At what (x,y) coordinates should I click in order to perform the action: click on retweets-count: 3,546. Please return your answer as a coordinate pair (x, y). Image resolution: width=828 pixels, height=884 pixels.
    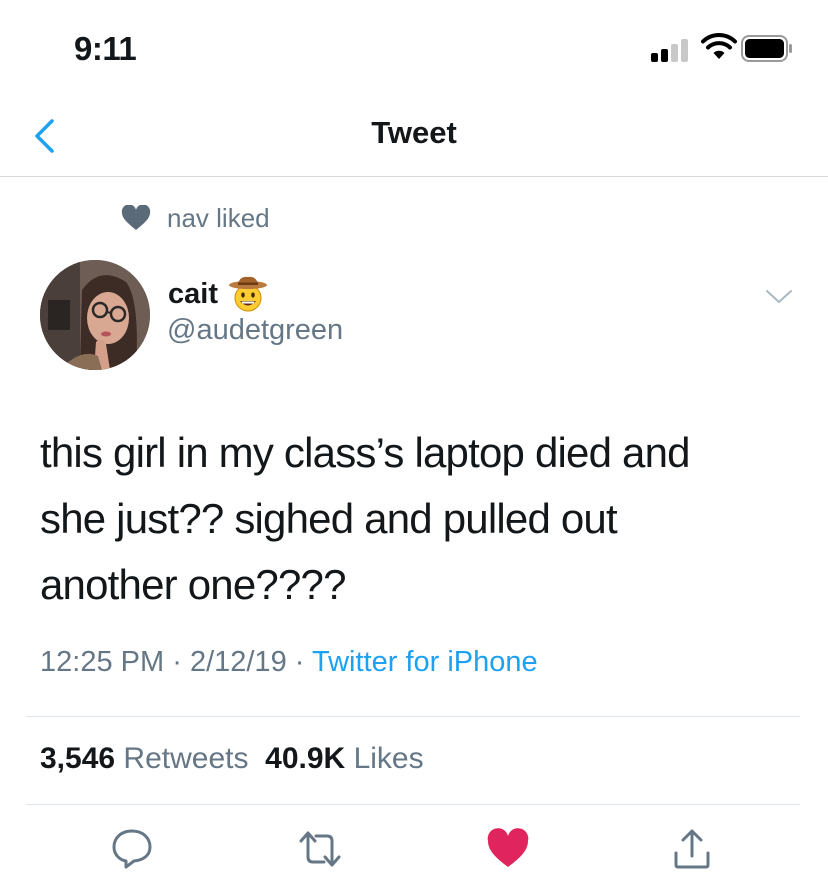
    Looking at the image, I should click on (78, 758).